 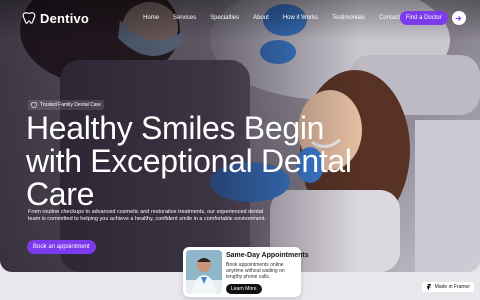 I want to click on nav-item-specialties: Specialties, so click(x=224, y=18).